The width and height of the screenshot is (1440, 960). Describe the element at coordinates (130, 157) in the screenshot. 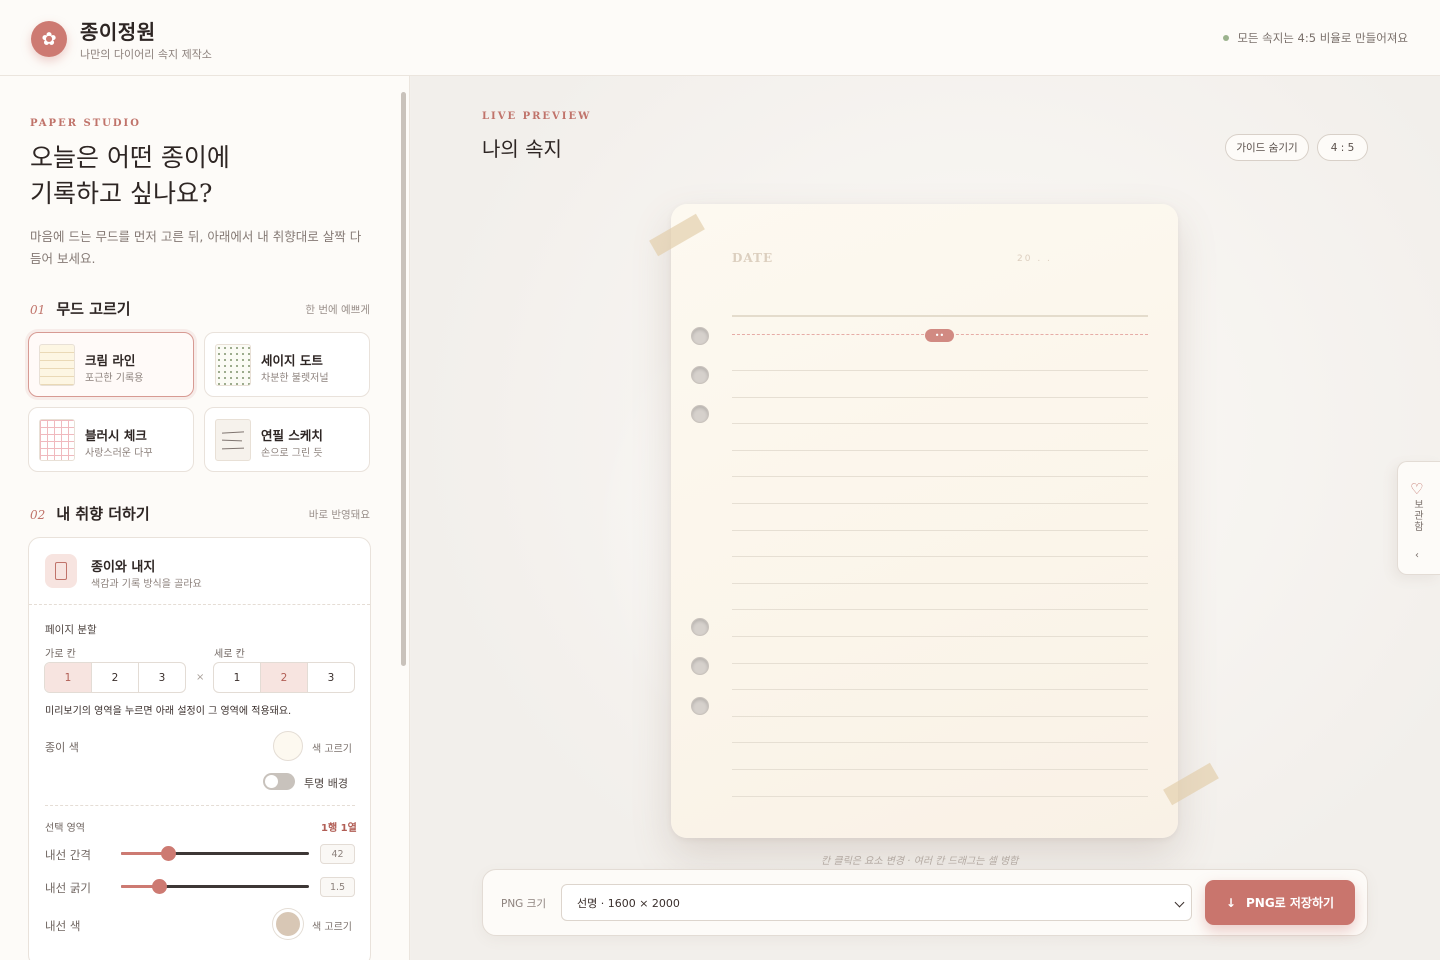

I see `hero-title-line1: 오늘은 어떤 종이에` at that location.